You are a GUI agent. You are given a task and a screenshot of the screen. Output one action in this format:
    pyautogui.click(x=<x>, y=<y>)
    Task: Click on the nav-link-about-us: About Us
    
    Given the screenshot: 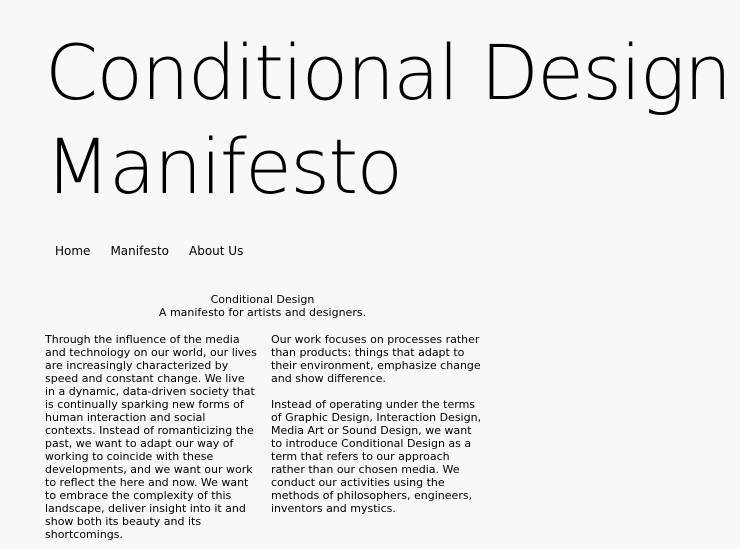 What is the action you would take?
    pyautogui.click(x=216, y=251)
    